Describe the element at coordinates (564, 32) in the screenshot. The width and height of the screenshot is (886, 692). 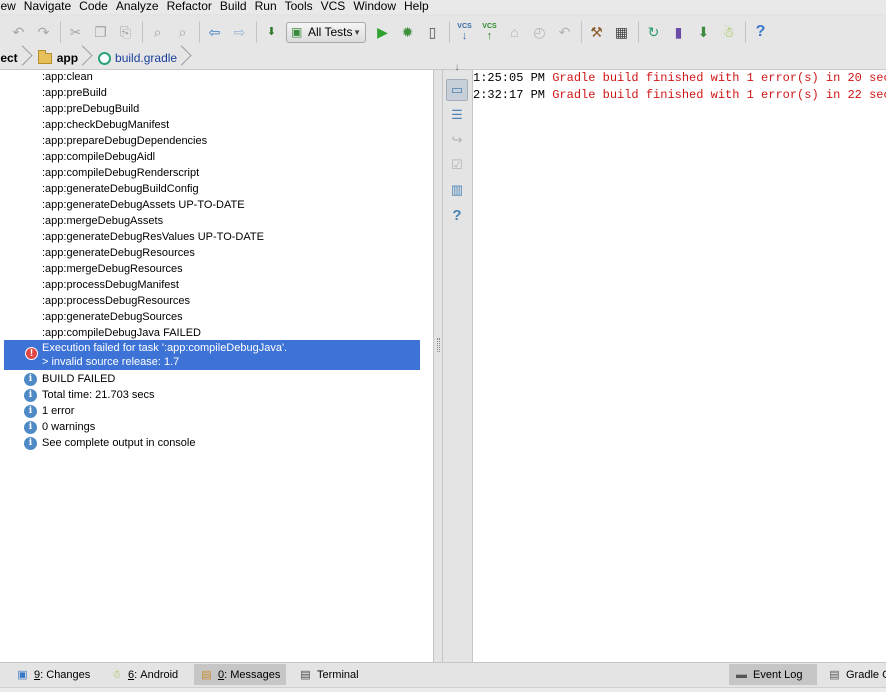
I see `vcs-revert-icon: ↶` at that location.